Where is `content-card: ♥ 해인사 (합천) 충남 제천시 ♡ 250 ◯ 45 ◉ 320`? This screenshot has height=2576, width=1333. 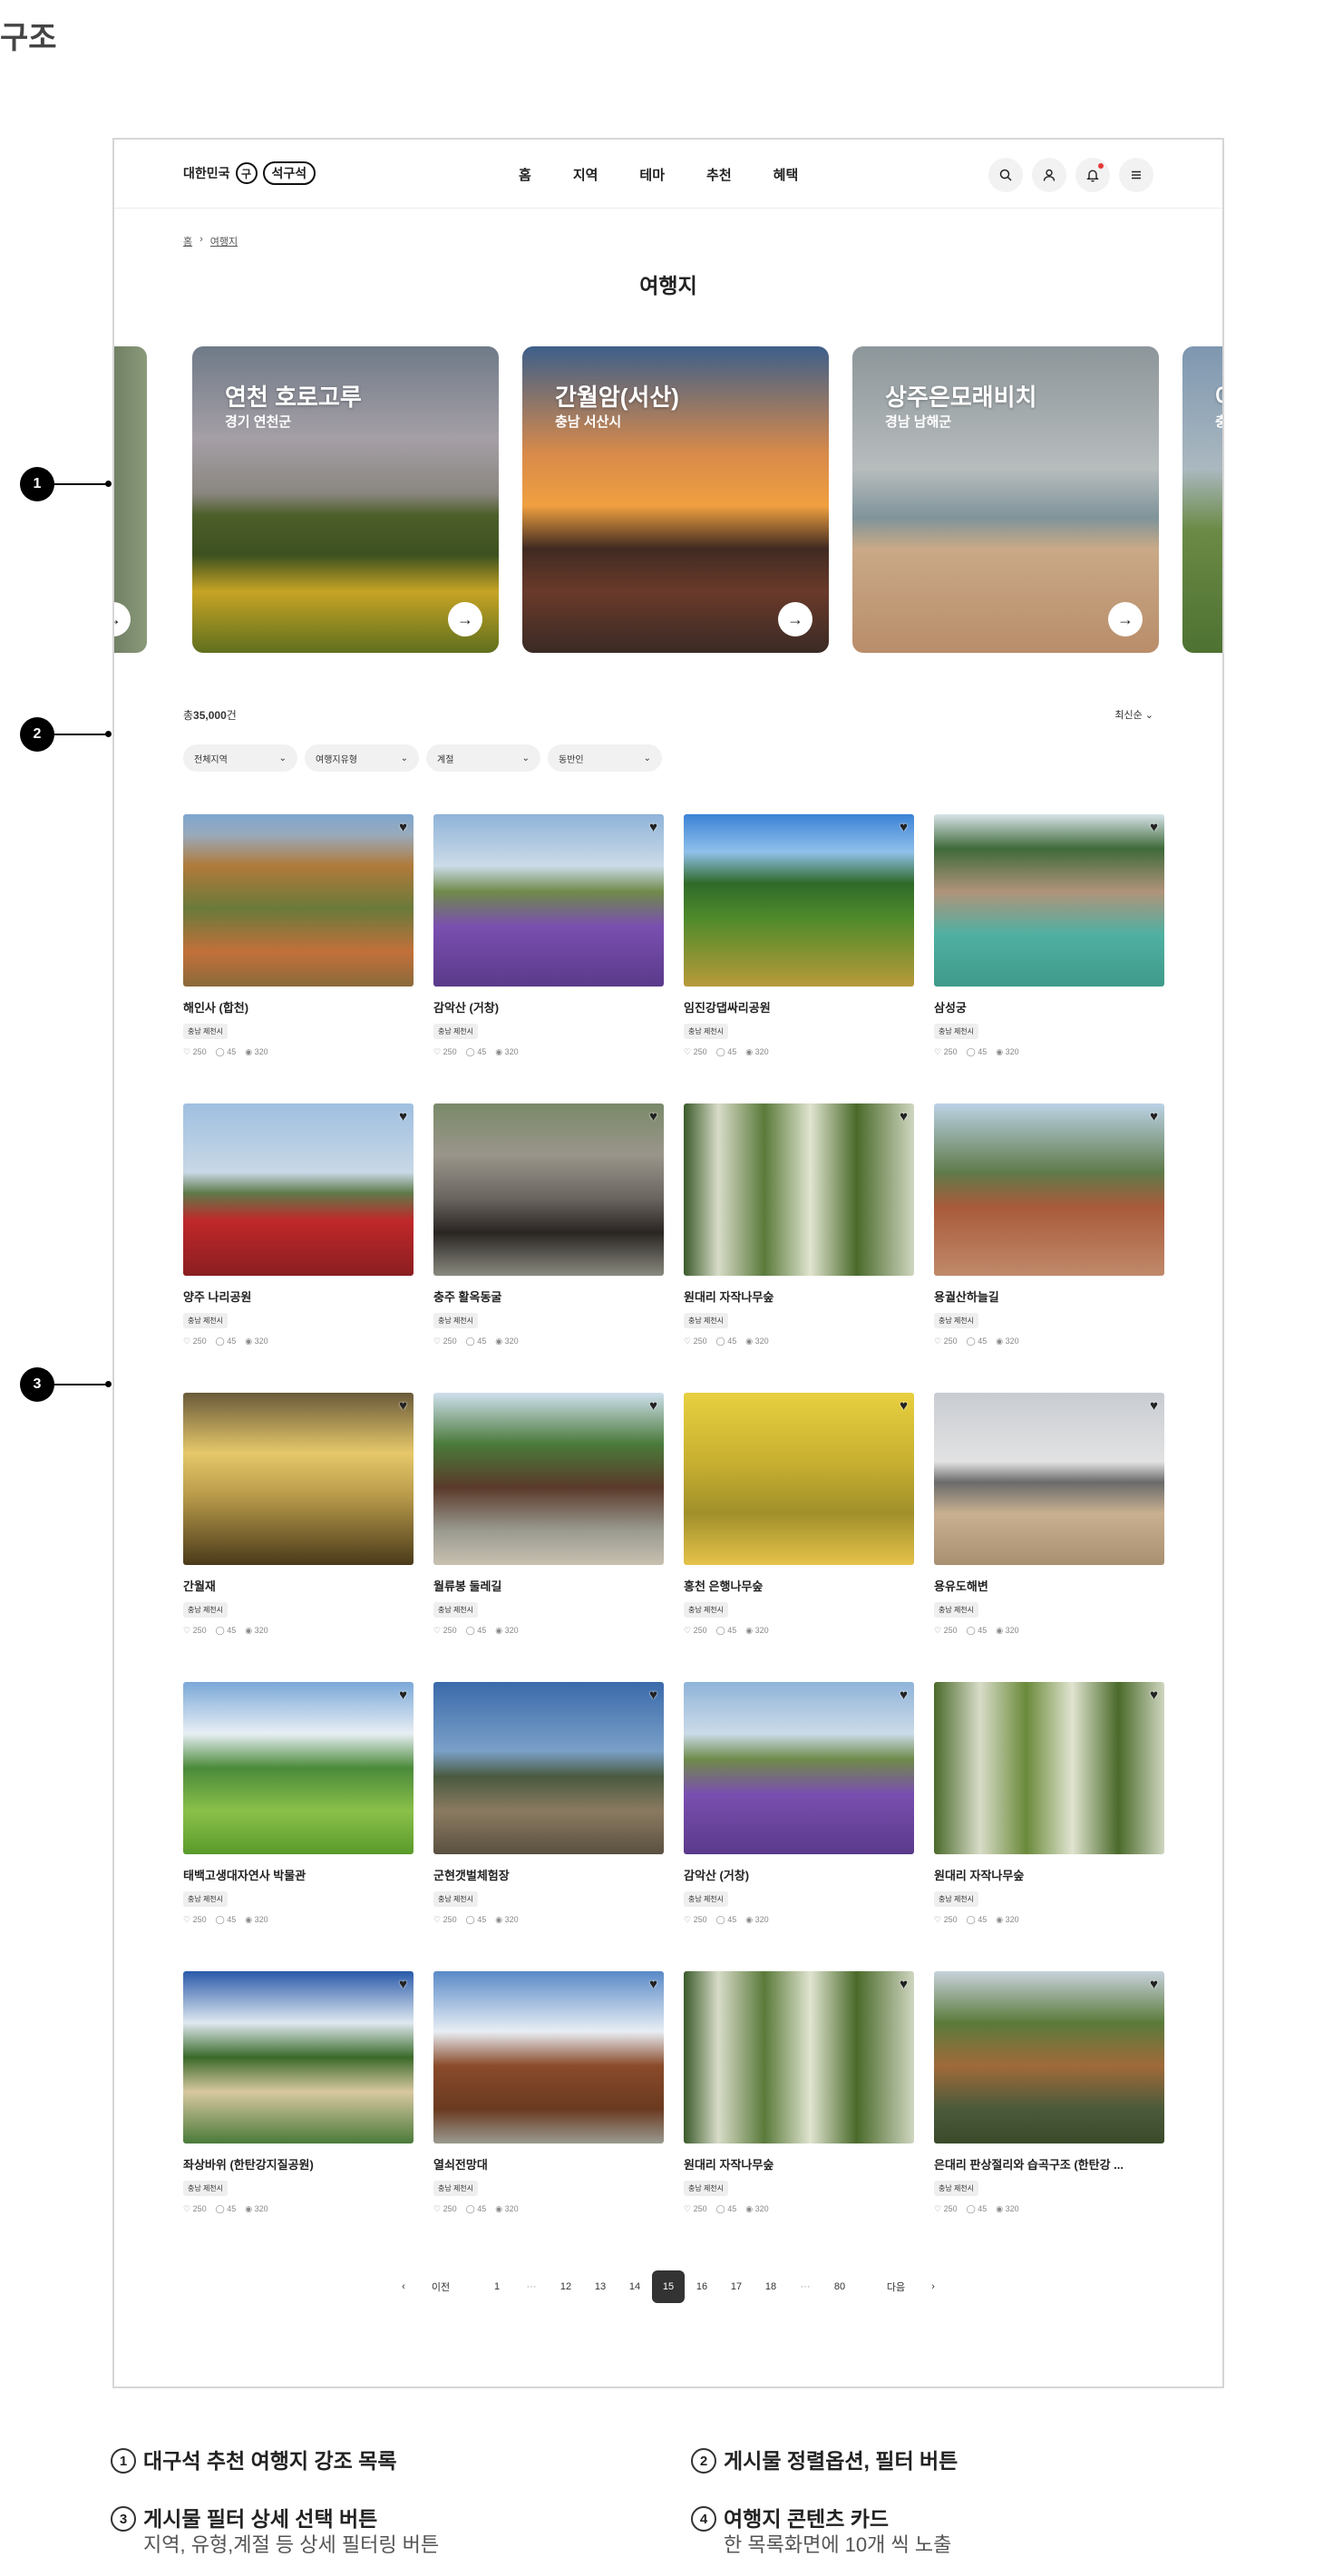 content-card: ♥ 해인사 (합천) 충남 제천시 ♡ 250 ◯ 45 ◉ 320 is located at coordinates (299, 958).